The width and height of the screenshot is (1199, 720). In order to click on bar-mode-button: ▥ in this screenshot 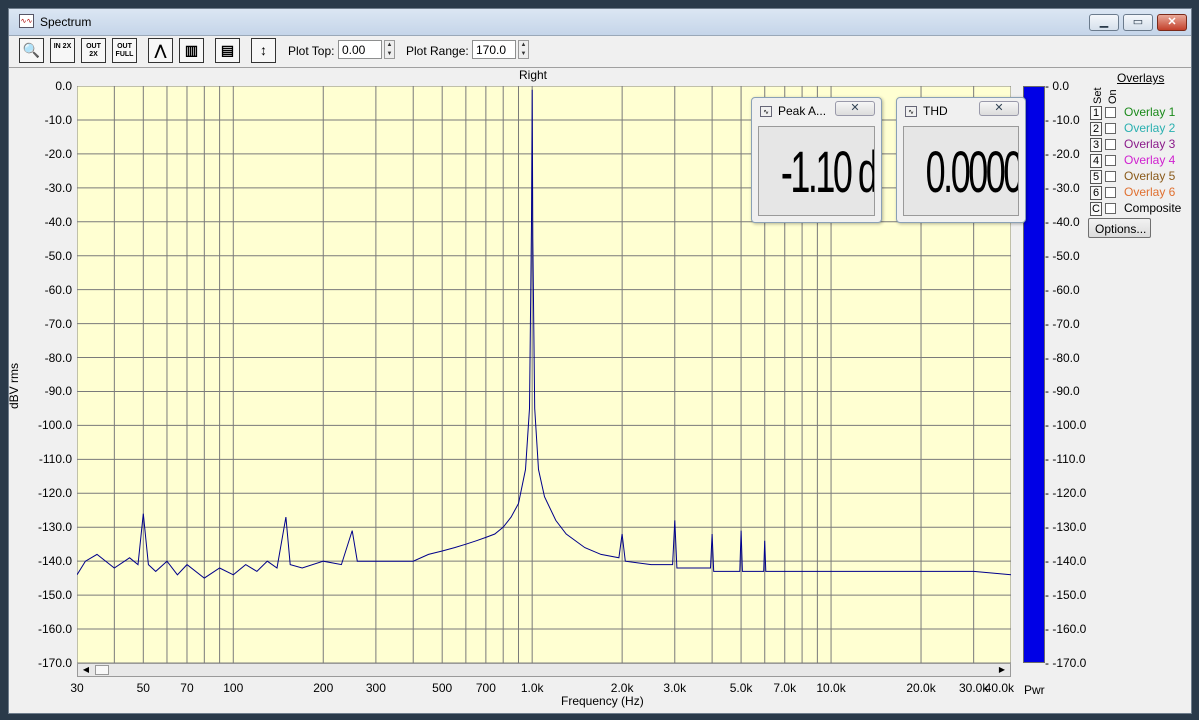, I will do `click(191, 50)`.